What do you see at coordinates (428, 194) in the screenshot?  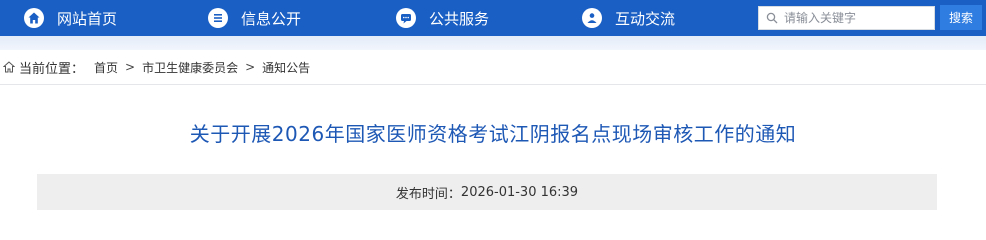 I see `publish-time-label: 发布时间：` at bounding box center [428, 194].